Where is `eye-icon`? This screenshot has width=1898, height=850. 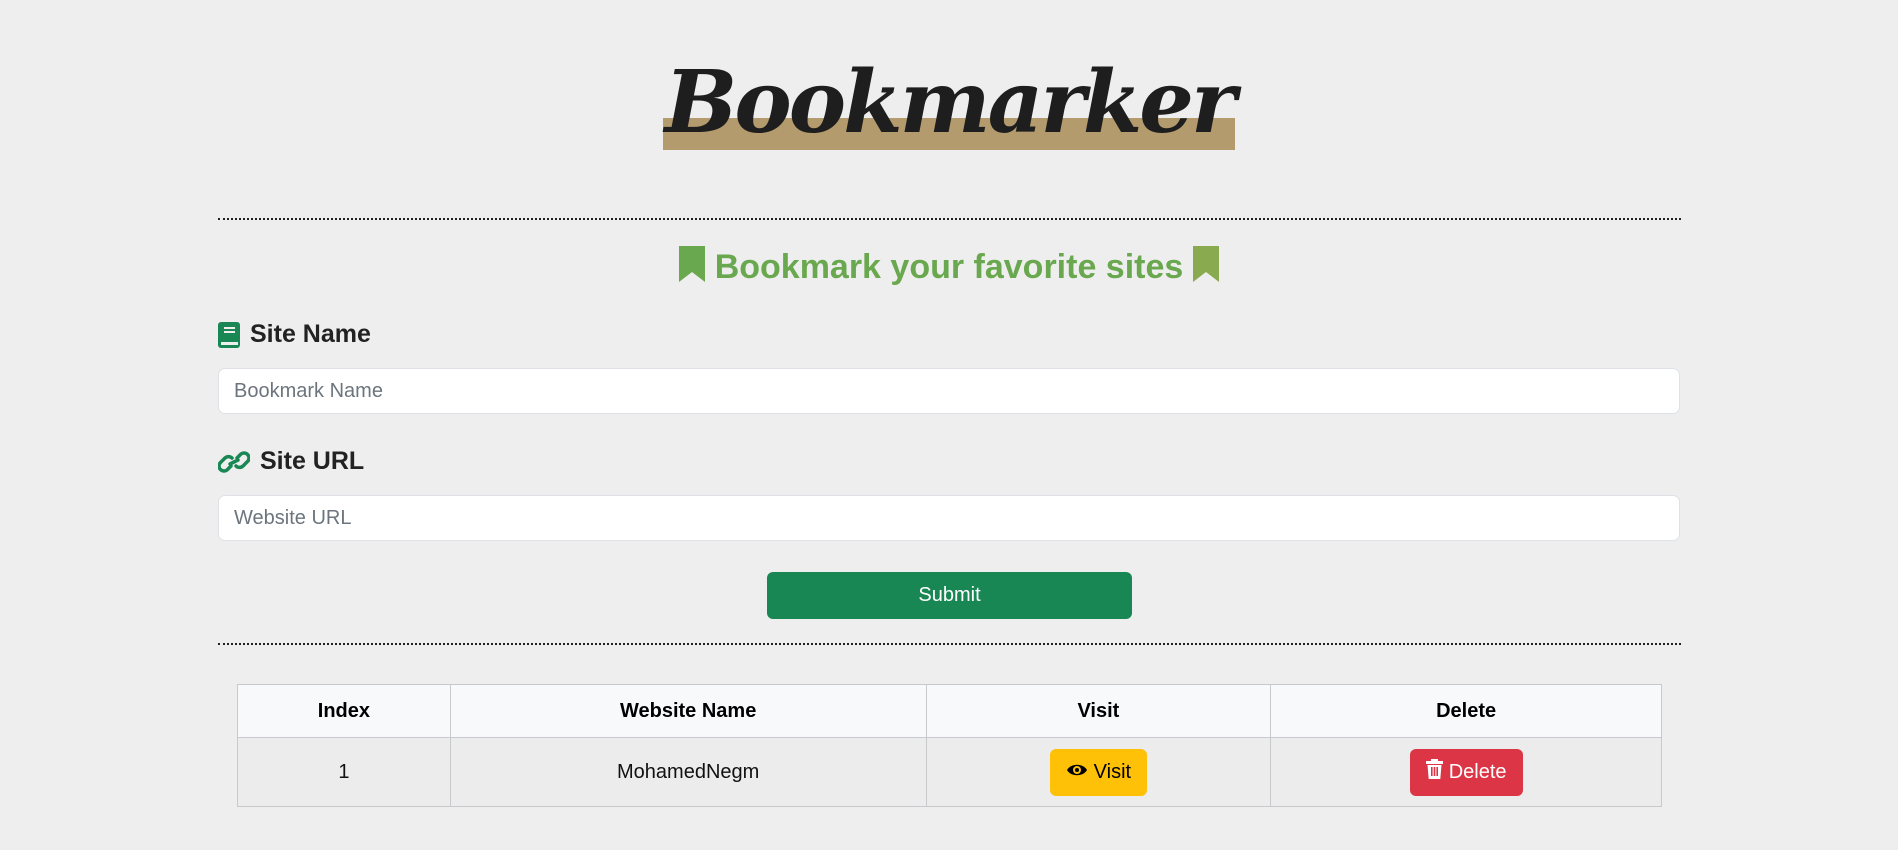 eye-icon is located at coordinates (1077, 772).